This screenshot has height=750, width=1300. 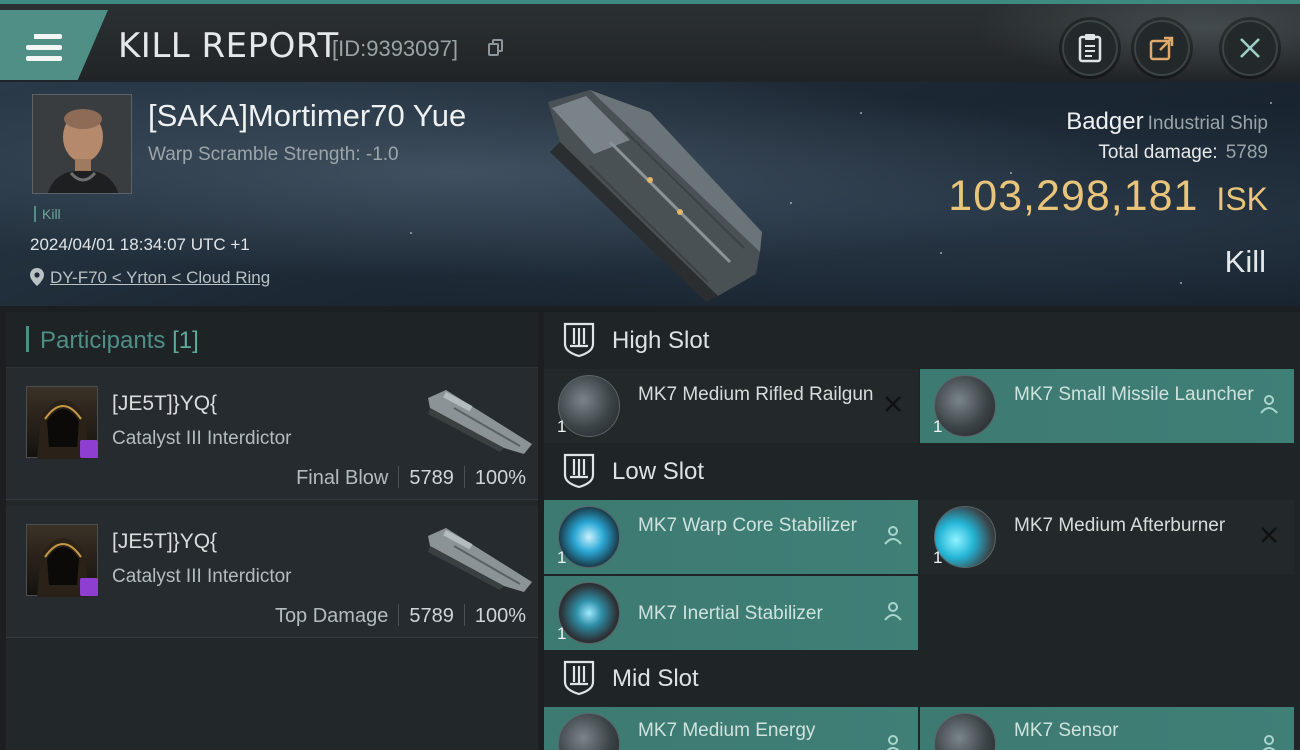 I want to click on isk-value-line: 103,298,181 ISK, so click(x=1108, y=196).